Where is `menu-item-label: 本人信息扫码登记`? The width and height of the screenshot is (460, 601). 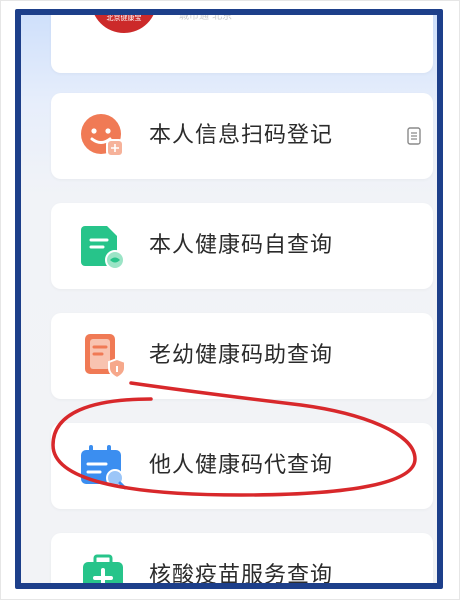
menu-item-label: 本人信息扫码登记 is located at coordinates (241, 135).